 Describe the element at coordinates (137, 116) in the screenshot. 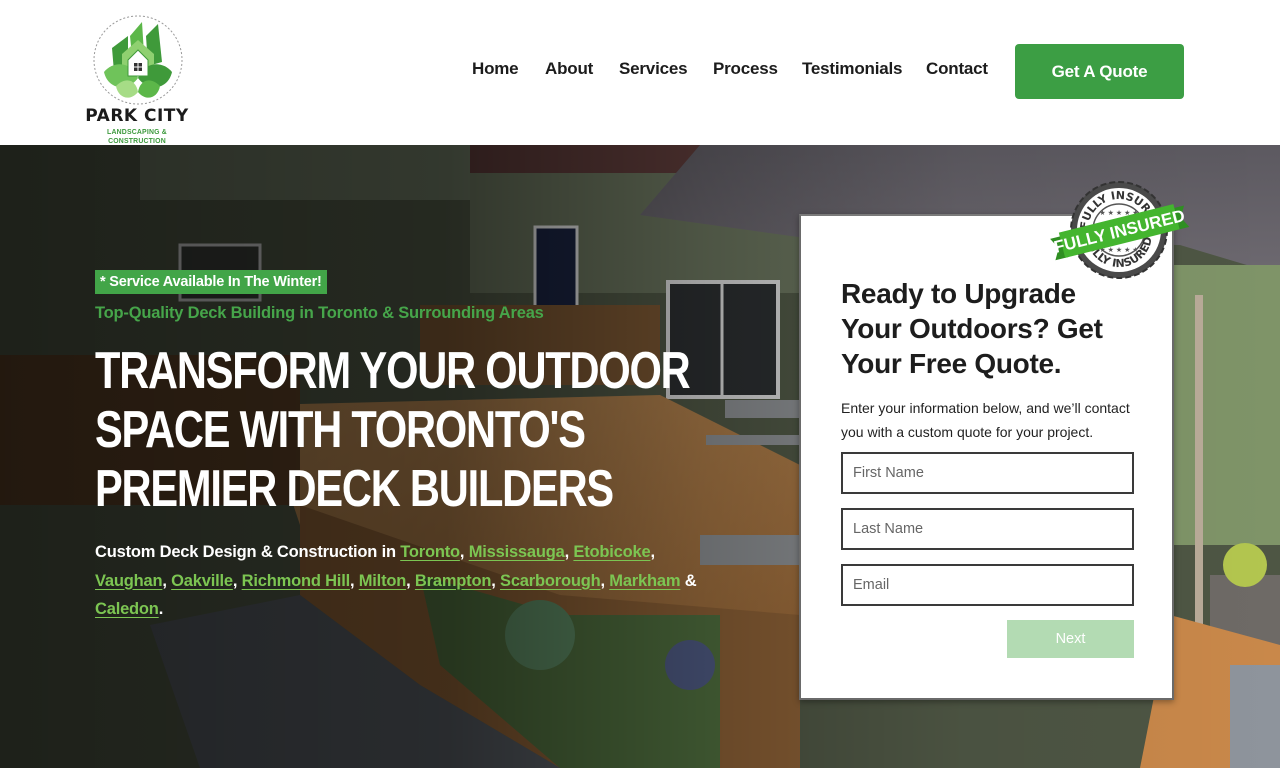

I see `logo-title: PARK CITY` at that location.